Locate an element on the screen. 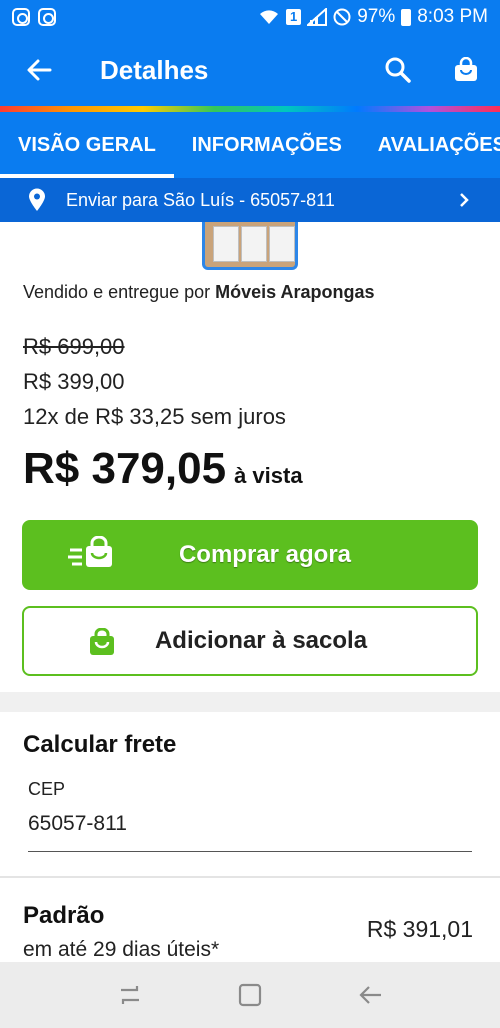  tab-bar: VISÃO GERAL INFORMAÇÕES AVALIAÇÕES is located at coordinates (250, 145).